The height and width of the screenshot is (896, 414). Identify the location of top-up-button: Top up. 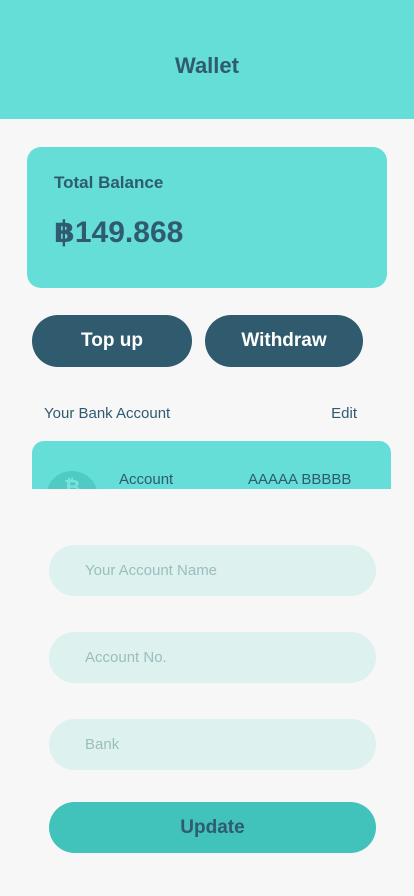
(112, 341).